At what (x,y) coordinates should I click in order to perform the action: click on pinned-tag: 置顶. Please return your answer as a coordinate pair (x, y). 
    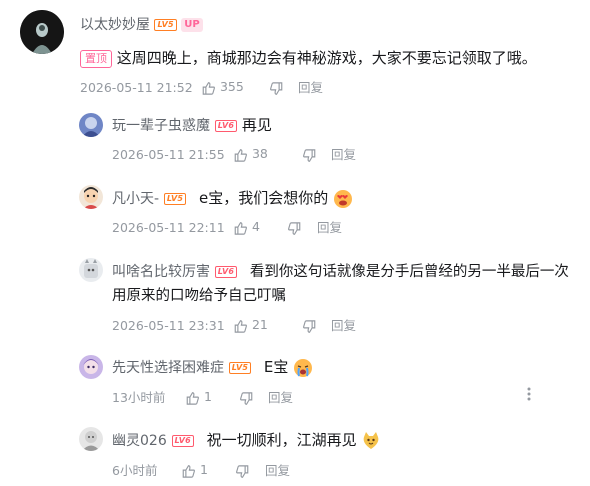
    Looking at the image, I should click on (96, 58).